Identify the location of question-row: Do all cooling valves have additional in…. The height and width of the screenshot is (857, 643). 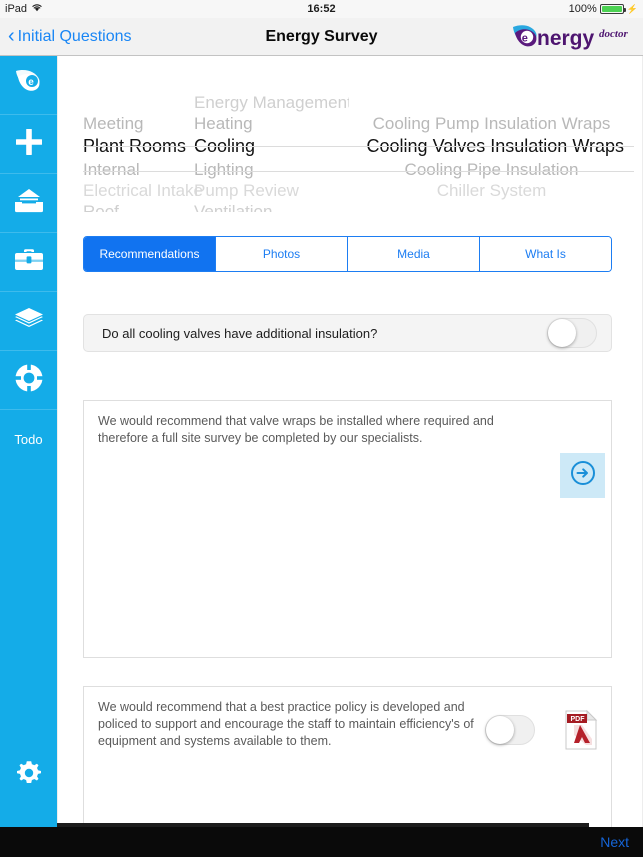
(347, 333).